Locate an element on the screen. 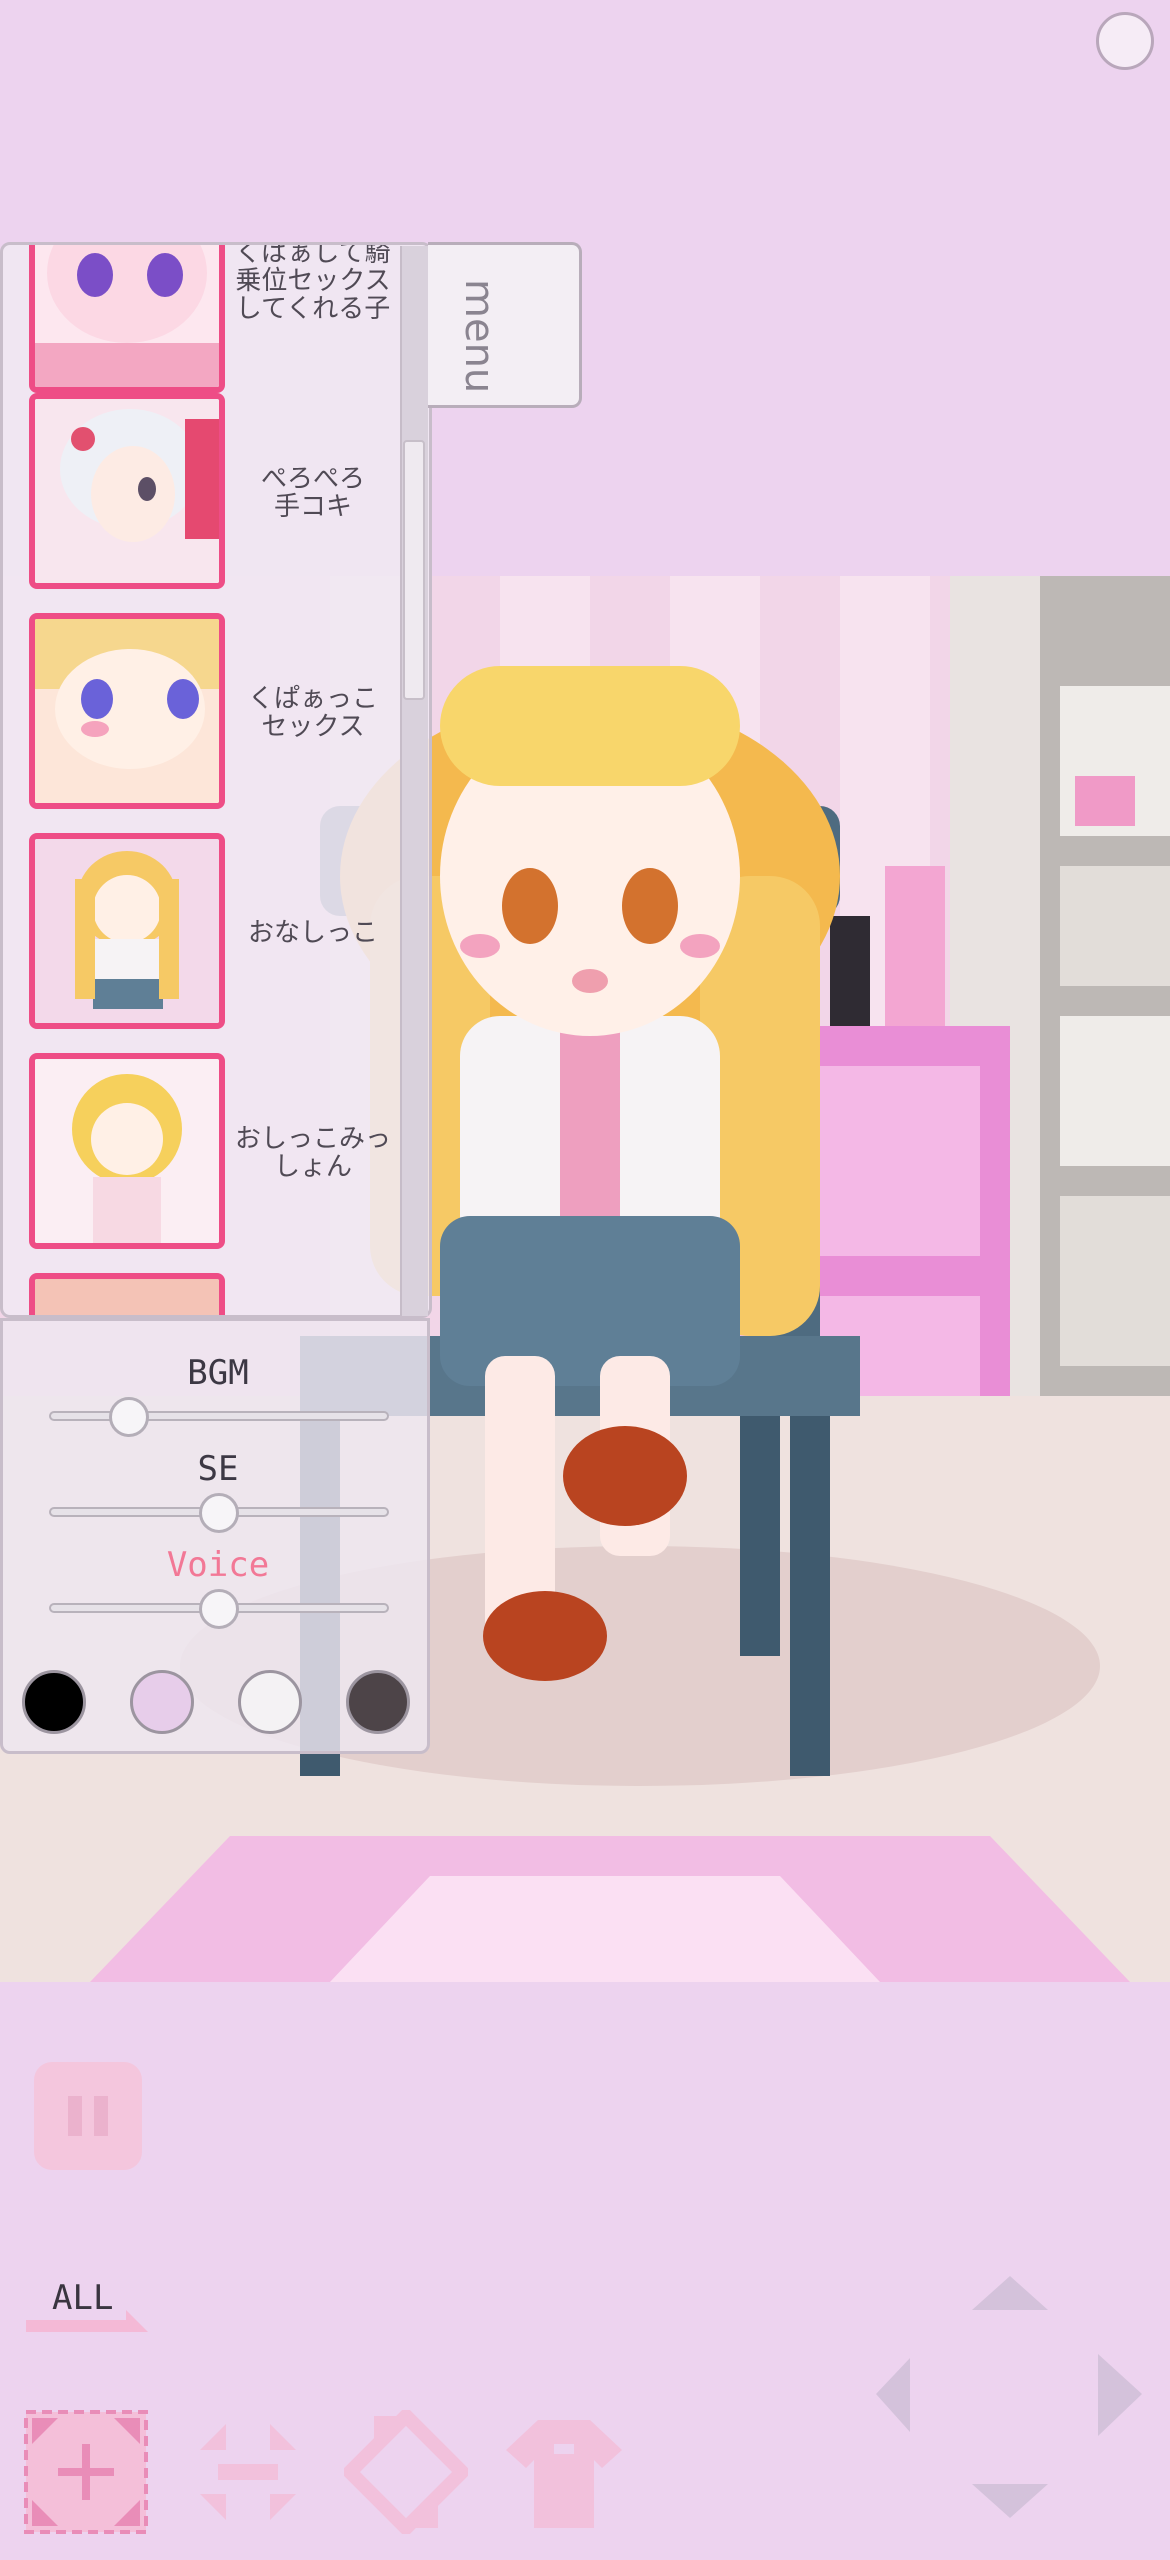  character-thumb-blonde-sitting-icon is located at coordinates (127, 931).